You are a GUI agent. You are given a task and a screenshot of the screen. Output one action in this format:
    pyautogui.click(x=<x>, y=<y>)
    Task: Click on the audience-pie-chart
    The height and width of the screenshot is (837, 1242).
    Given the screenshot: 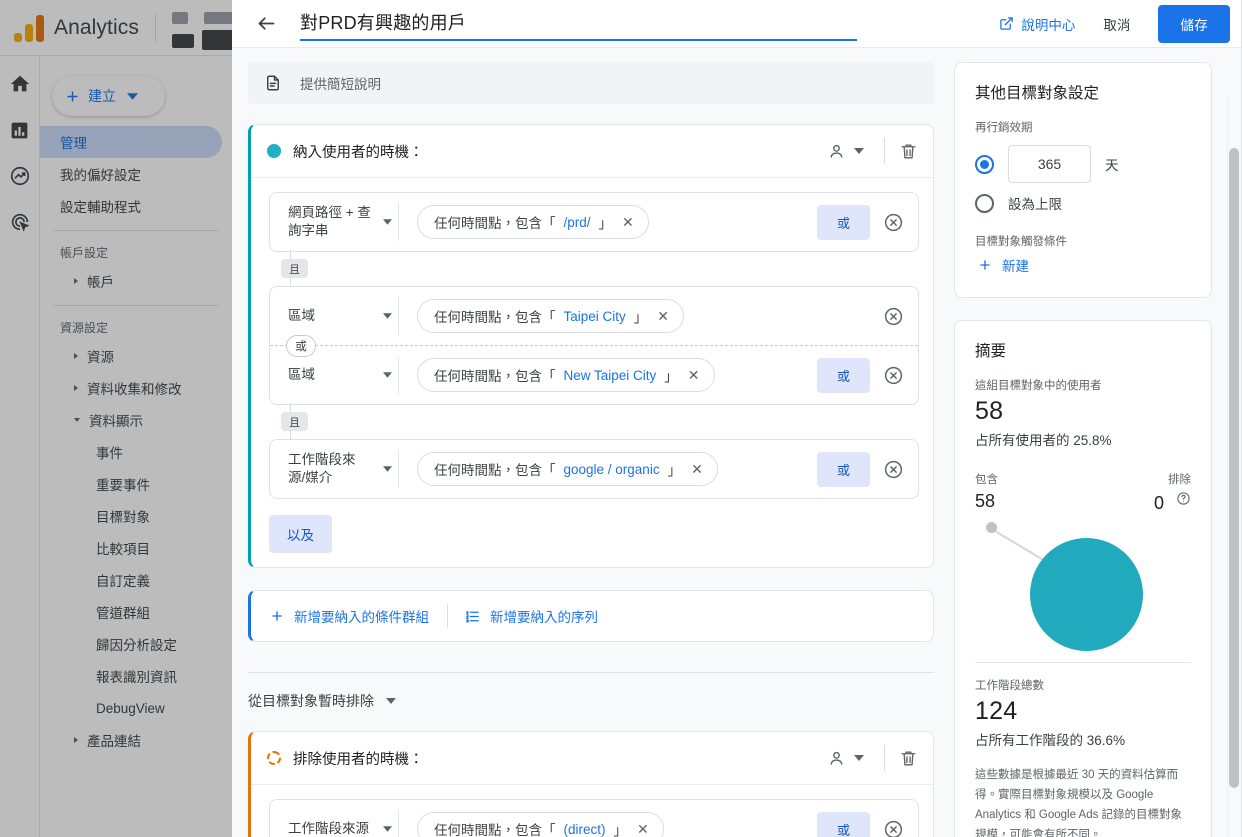 What is the action you would take?
    pyautogui.click(x=1083, y=586)
    